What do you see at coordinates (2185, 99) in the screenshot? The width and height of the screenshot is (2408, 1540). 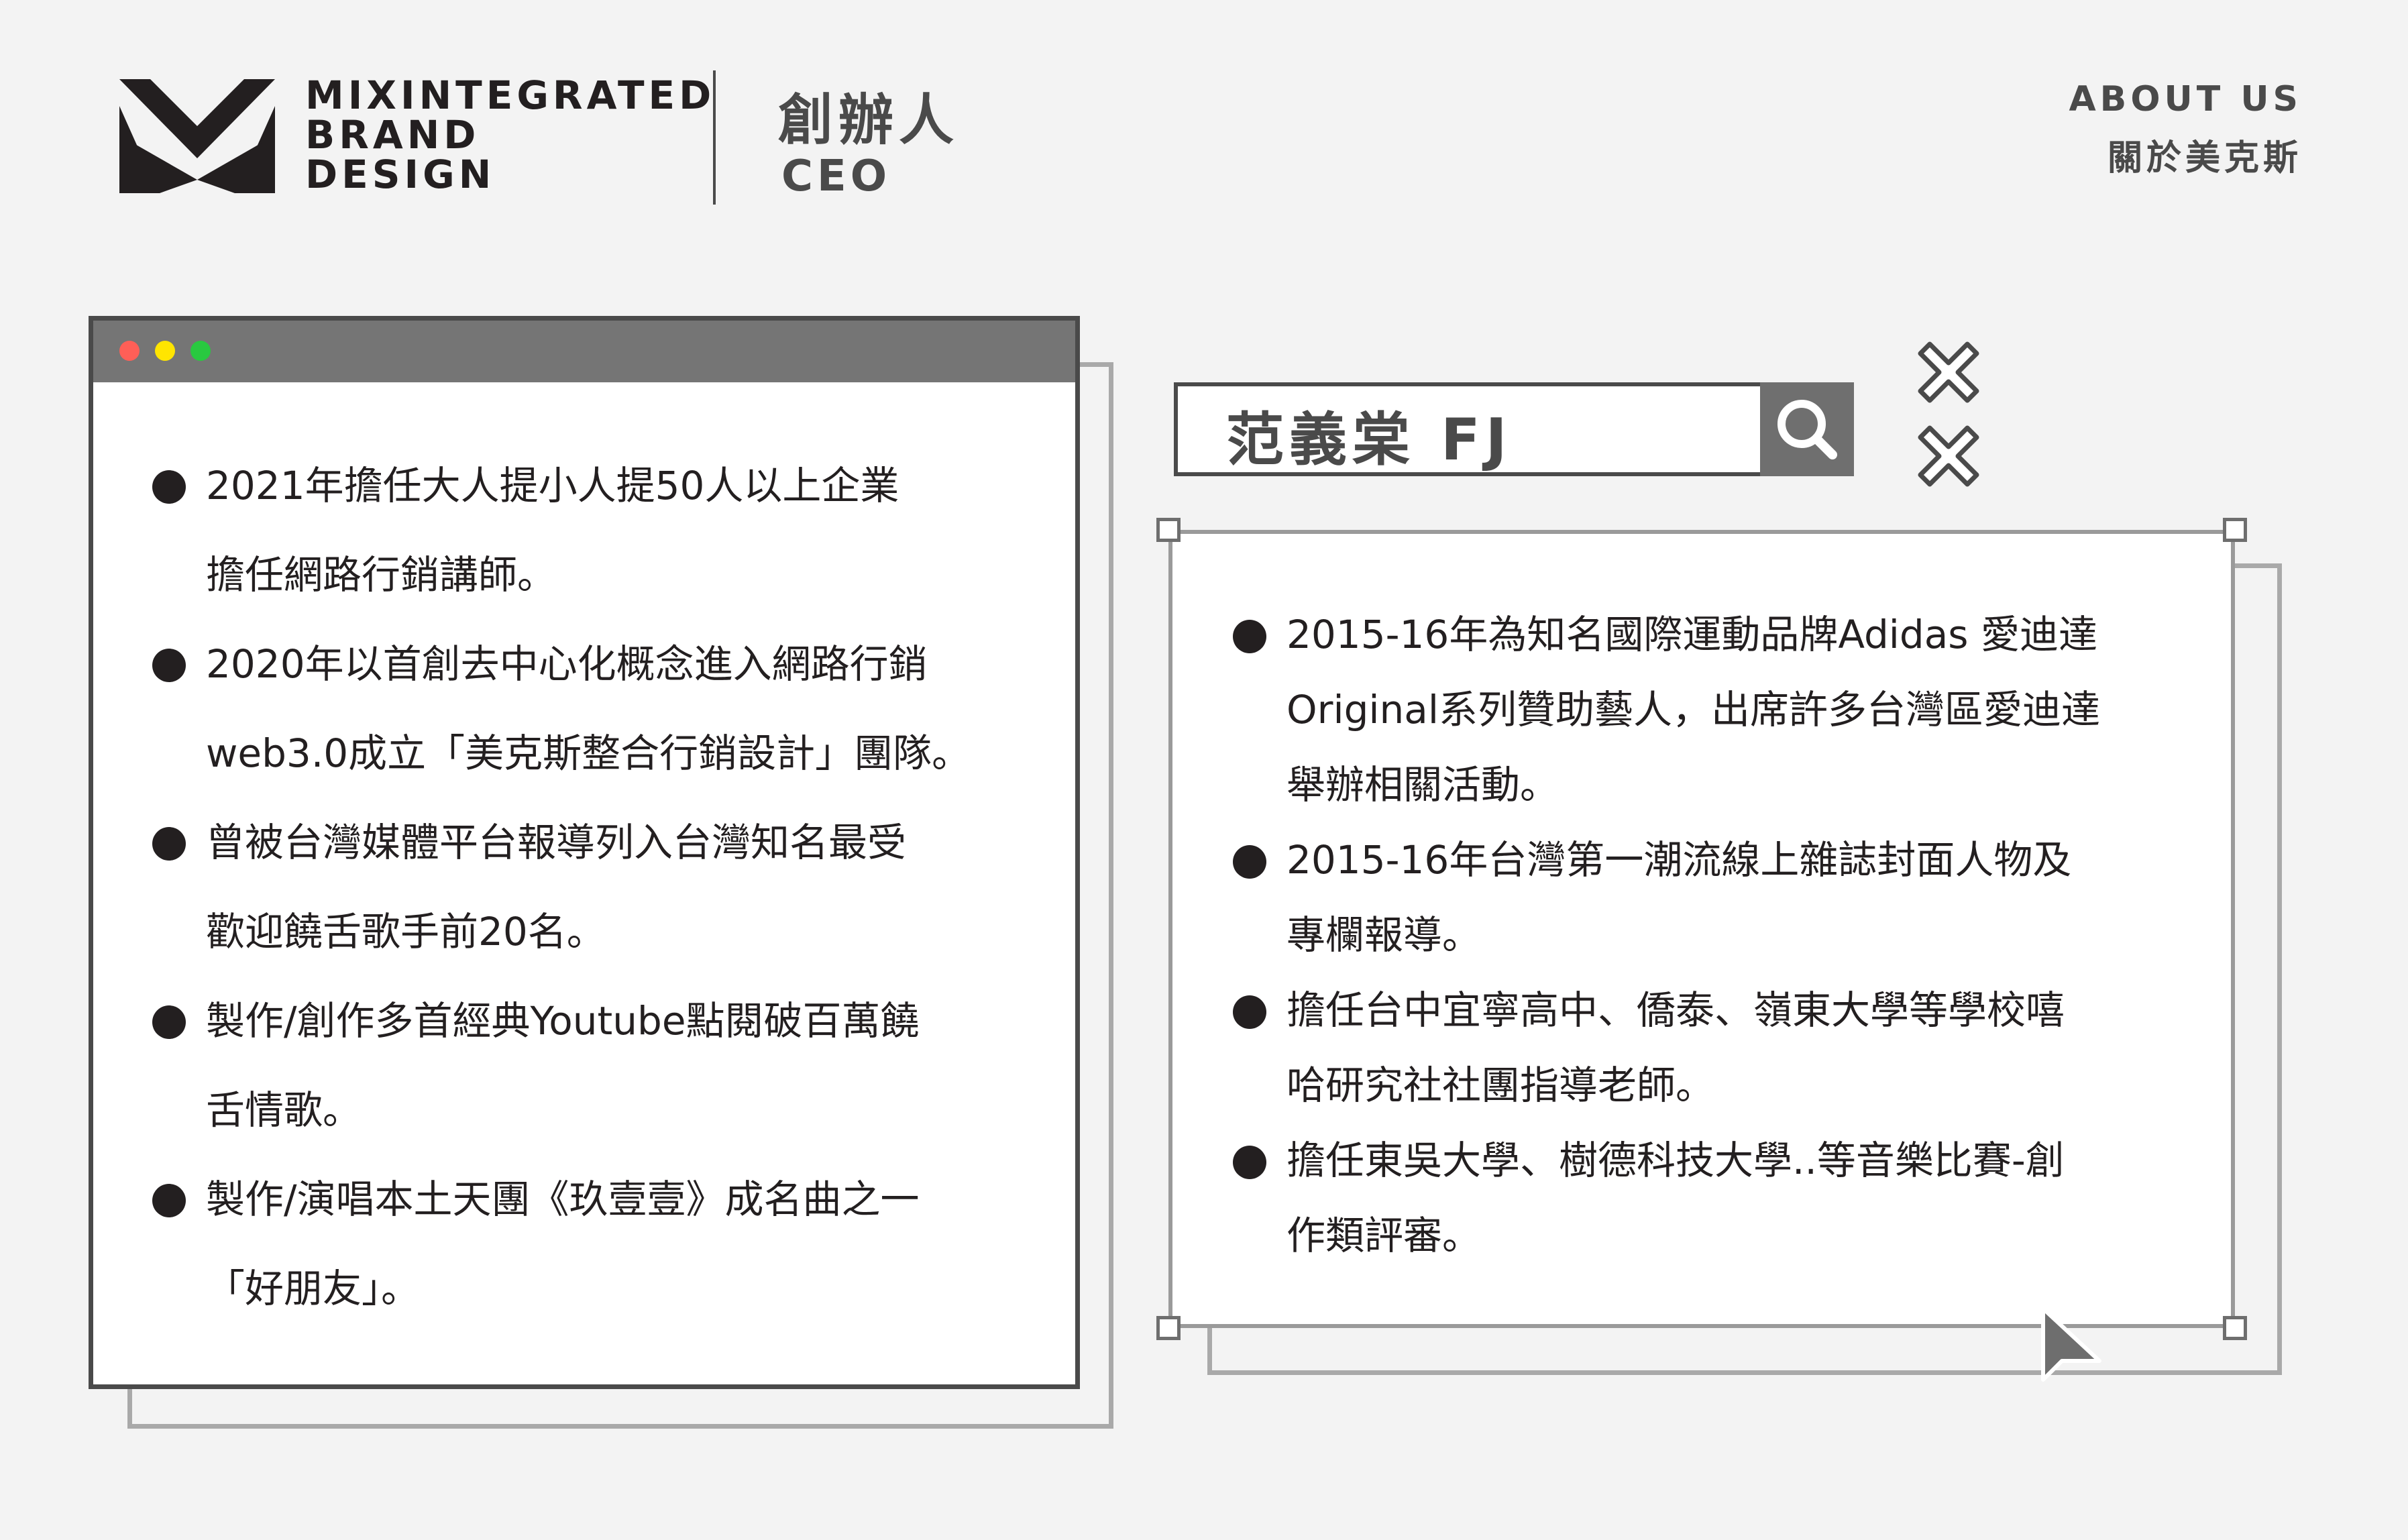 I see `nav-about-us: ABOUT US` at bounding box center [2185, 99].